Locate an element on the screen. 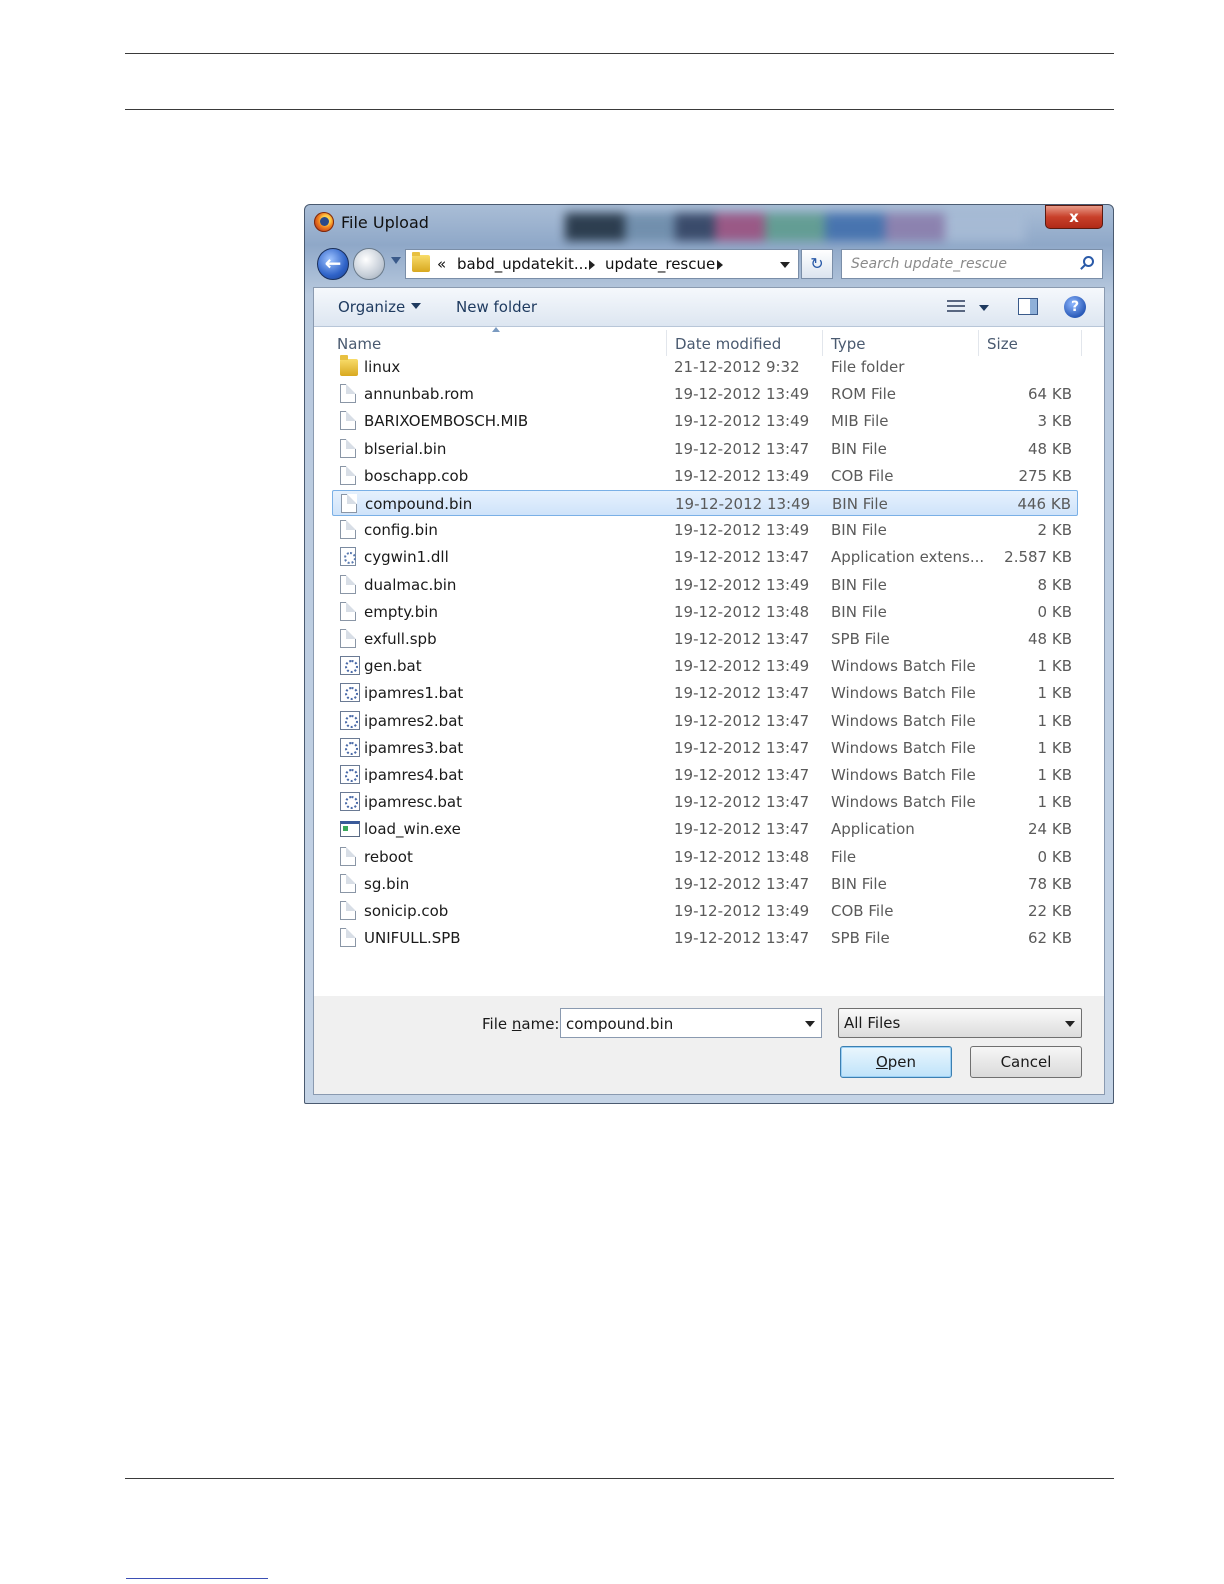  file-name-label-post: ame: is located at coordinates (540, 1024).